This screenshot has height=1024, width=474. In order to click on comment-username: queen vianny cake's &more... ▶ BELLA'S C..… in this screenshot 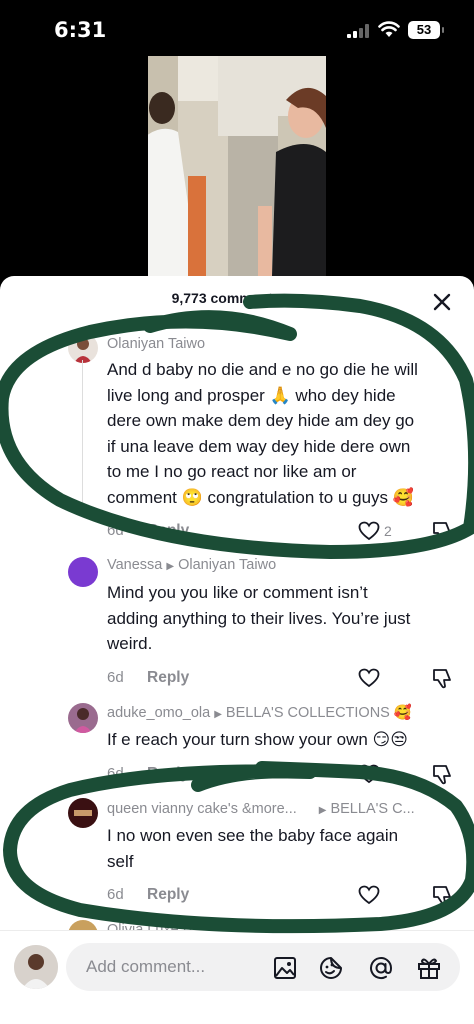, I will do `click(261, 809)`.